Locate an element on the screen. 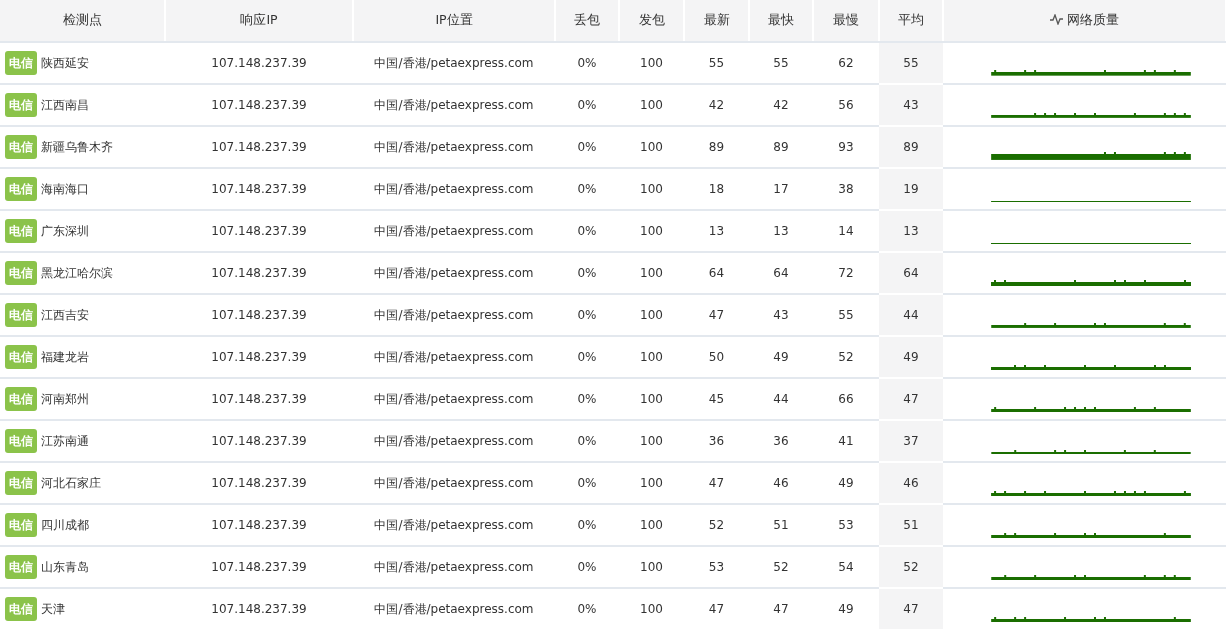 Image resolution: width=1226 pixels, height=629 pixels. node-name: 天津 is located at coordinates (53, 609).